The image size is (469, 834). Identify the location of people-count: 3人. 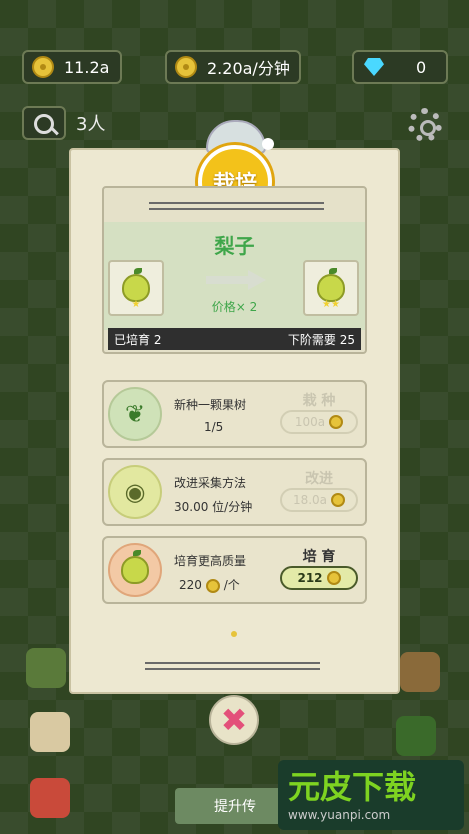
(63, 123).